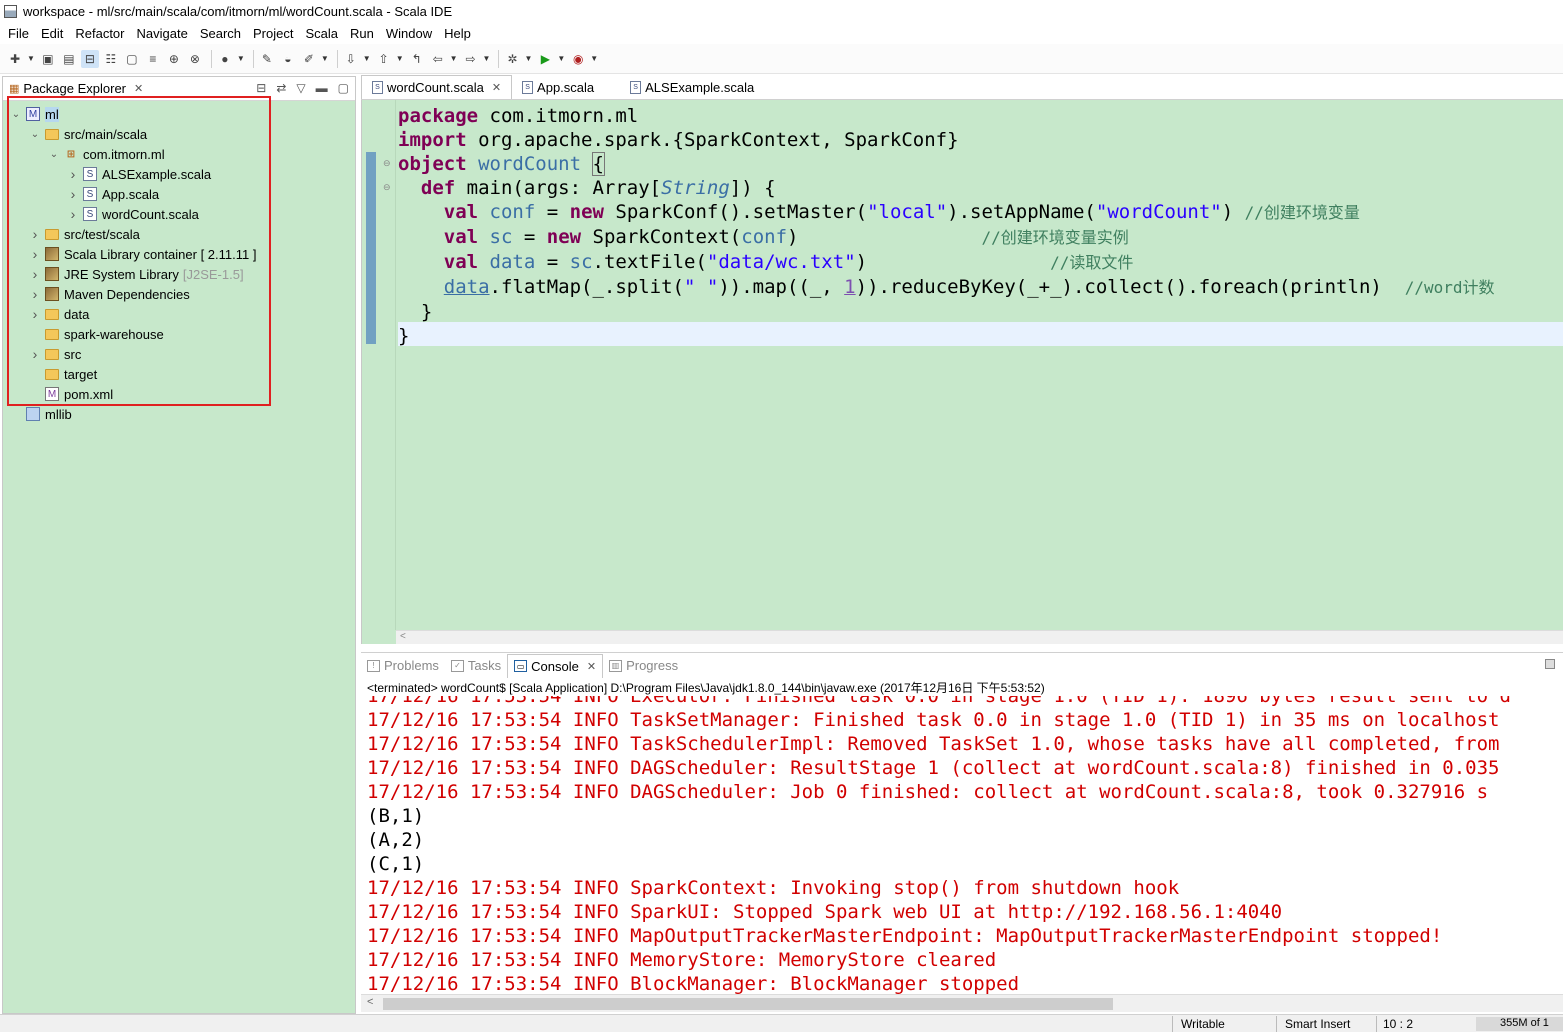 The width and height of the screenshot is (1563, 1032). What do you see at coordinates (321, 33) in the screenshot?
I see `menu-scala: Scala` at bounding box center [321, 33].